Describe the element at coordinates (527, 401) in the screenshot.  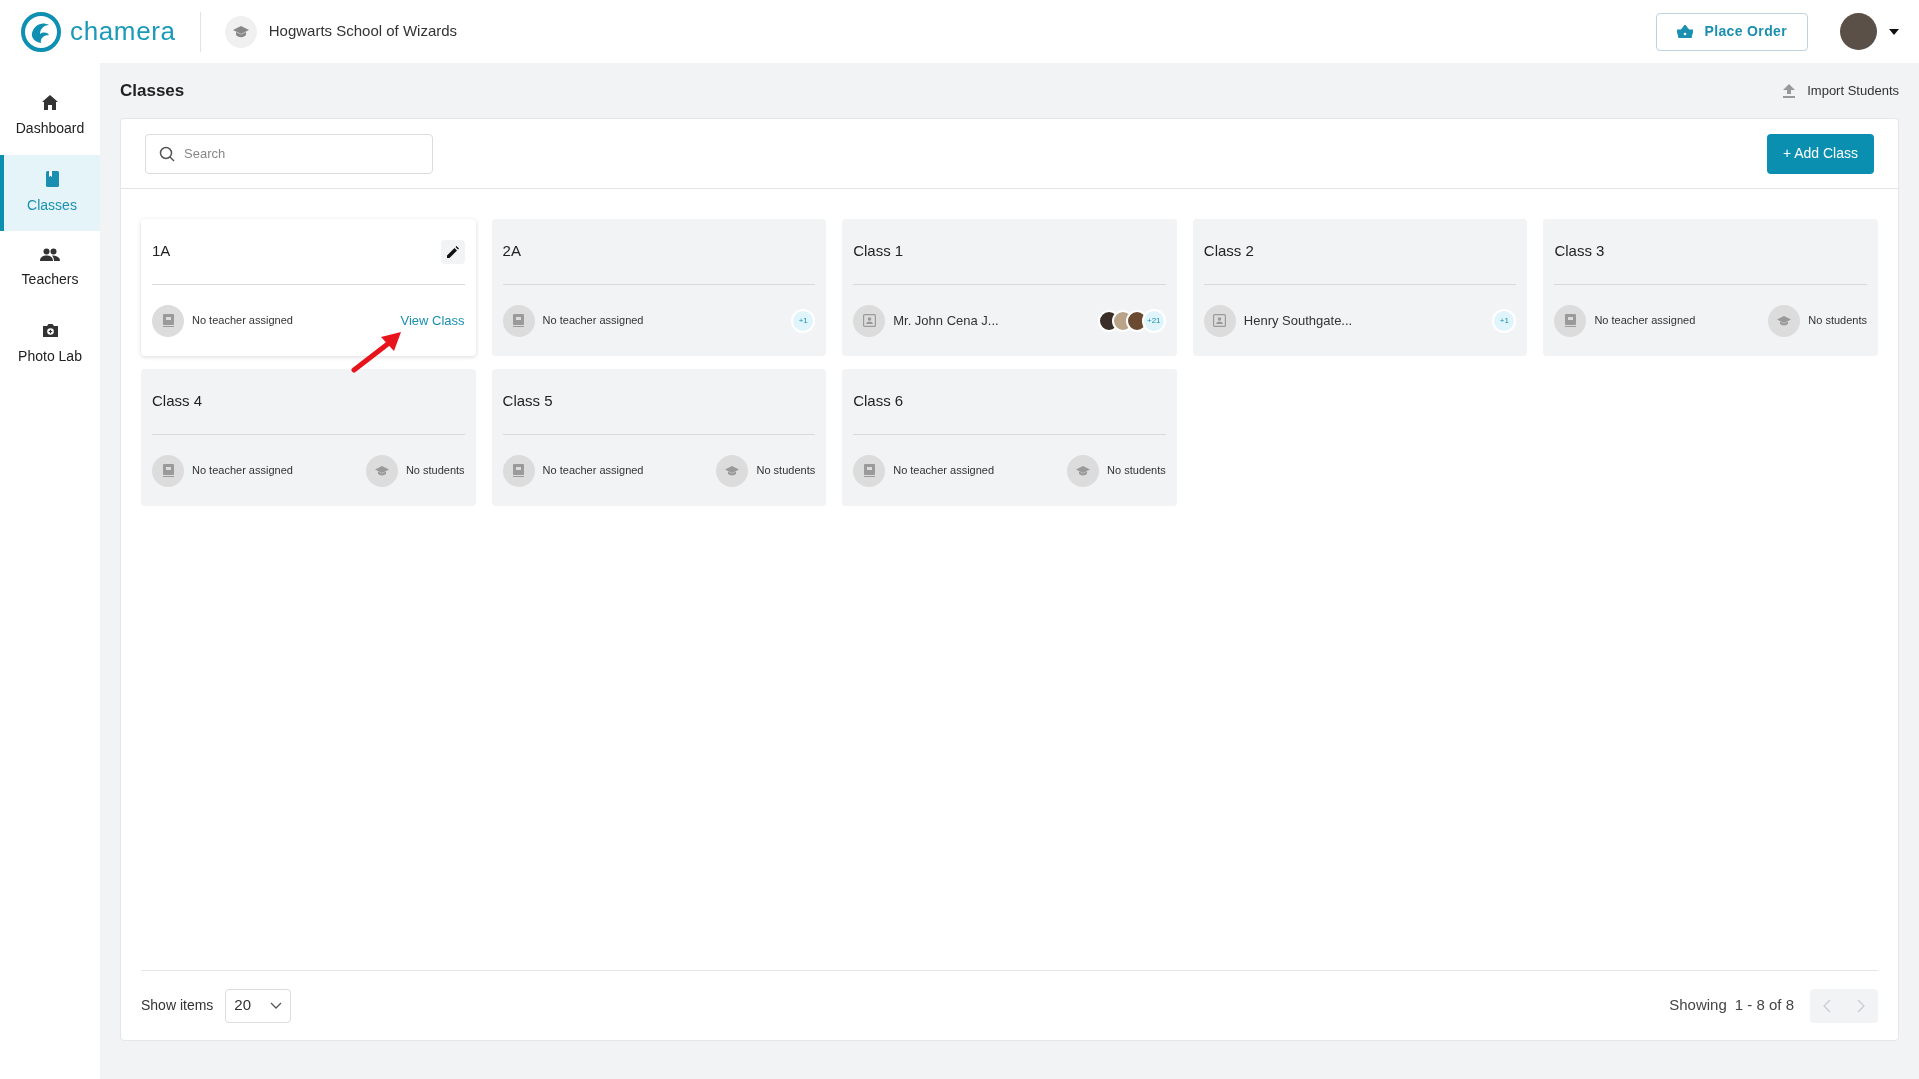
I see `class-name: Class 5` at that location.